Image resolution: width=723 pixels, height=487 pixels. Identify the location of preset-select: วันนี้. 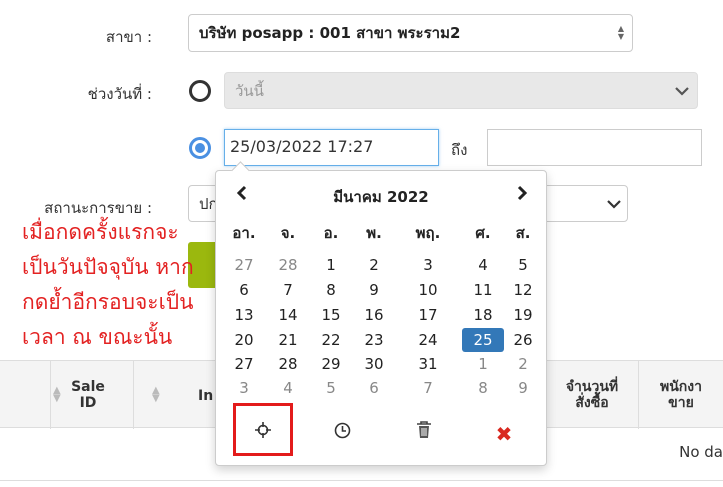
(461, 90).